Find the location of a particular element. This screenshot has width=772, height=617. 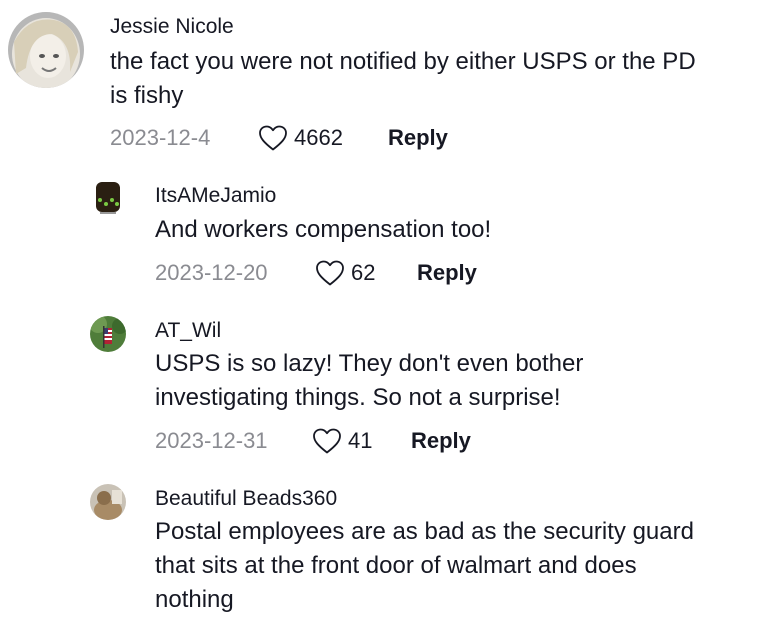

comment-text-line: nothing is located at coordinates (194, 599).